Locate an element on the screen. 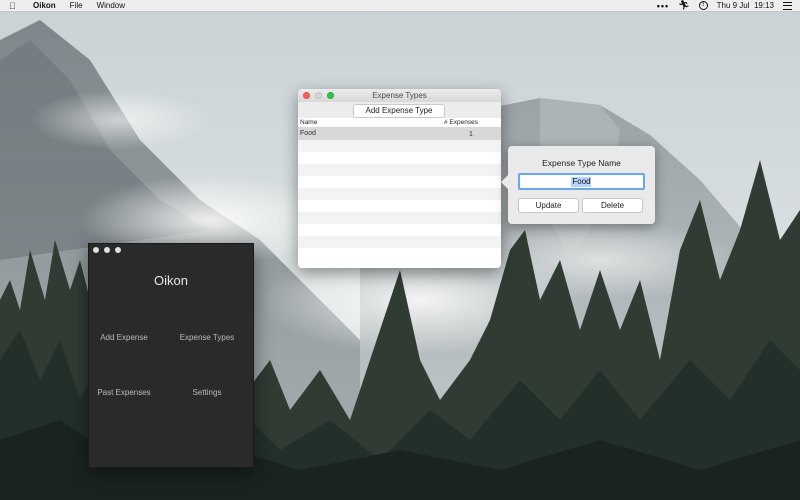 Image resolution: width=800 pixels, height=500 pixels. column-header-count: # Expenses is located at coordinates (461, 123).